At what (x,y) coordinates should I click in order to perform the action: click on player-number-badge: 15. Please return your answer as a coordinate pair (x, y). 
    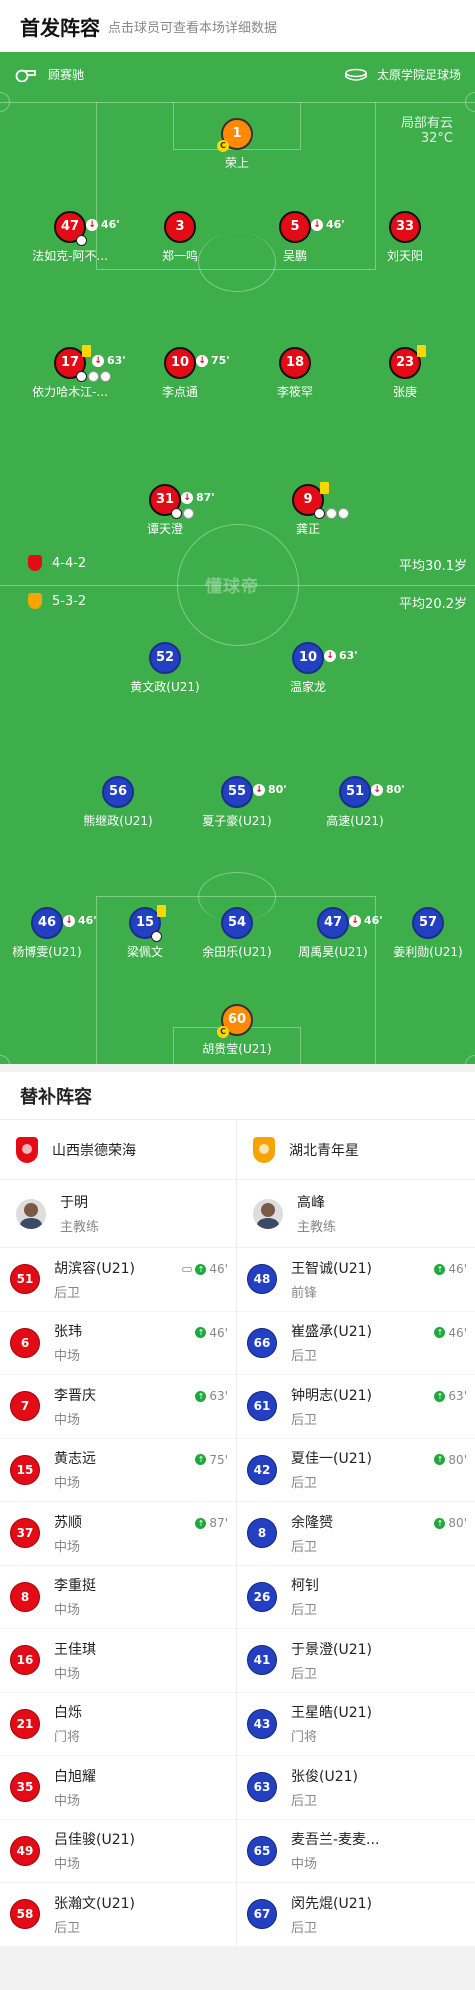
    Looking at the image, I should click on (25, 1469).